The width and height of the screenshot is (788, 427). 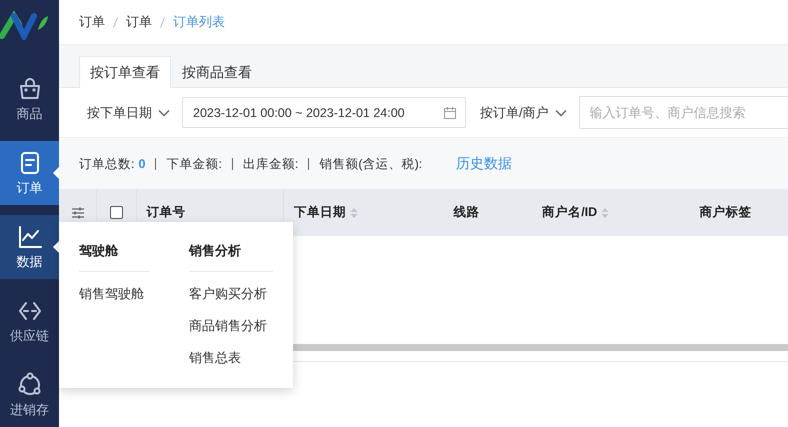 I want to click on column-header: 下单日期, so click(x=320, y=212).